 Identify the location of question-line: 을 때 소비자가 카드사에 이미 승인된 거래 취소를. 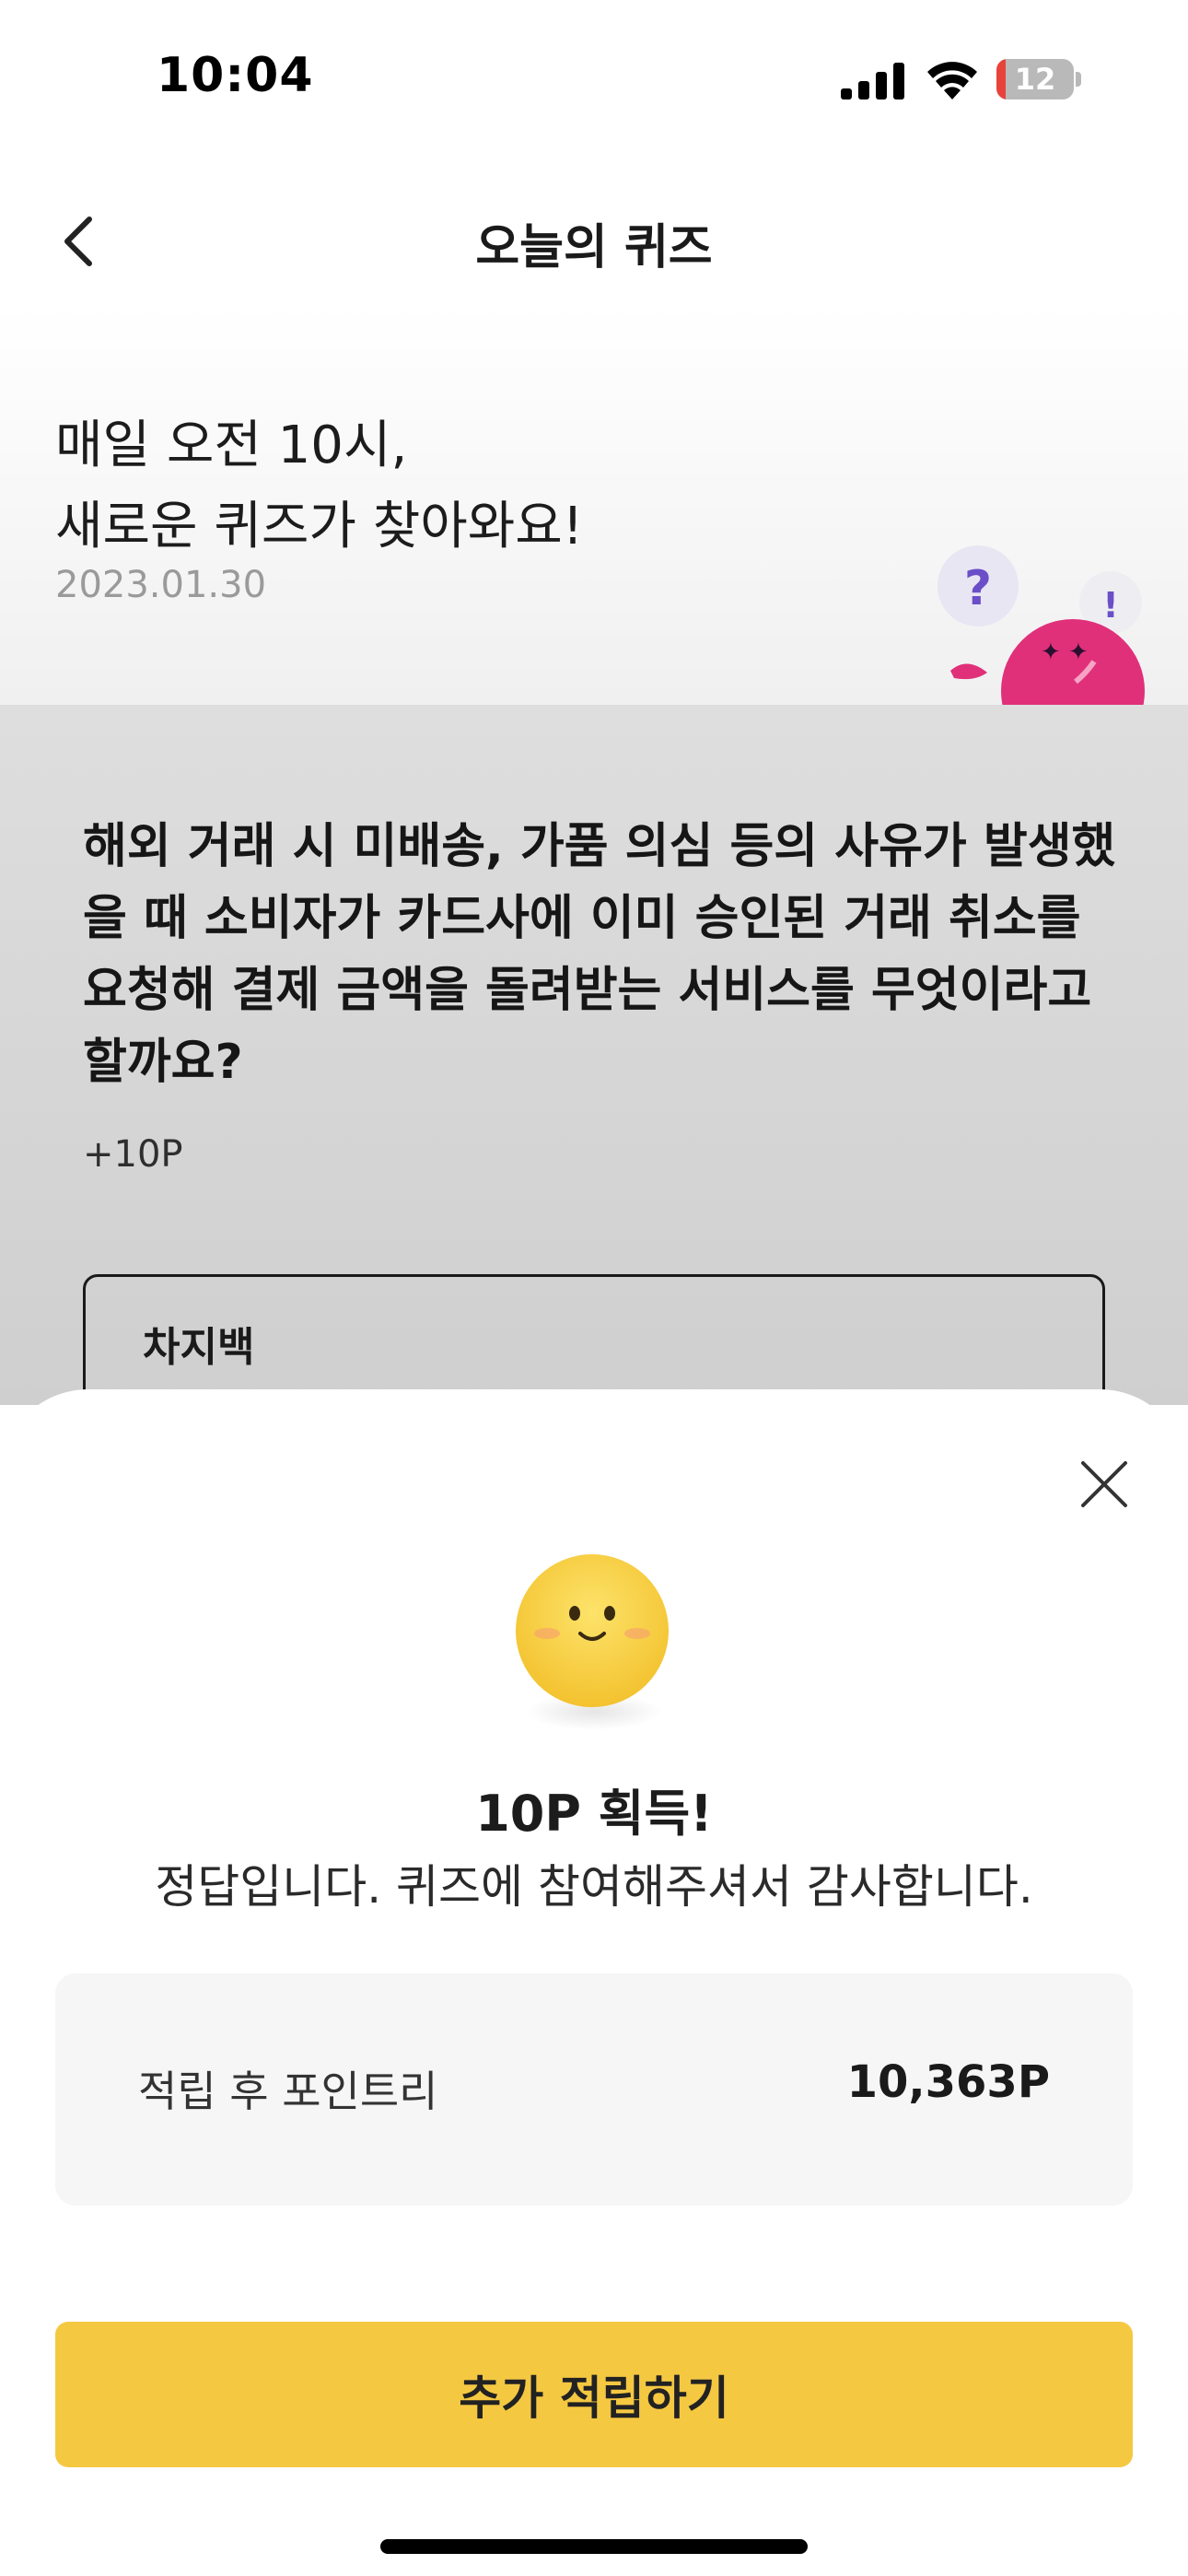
(582, 918).